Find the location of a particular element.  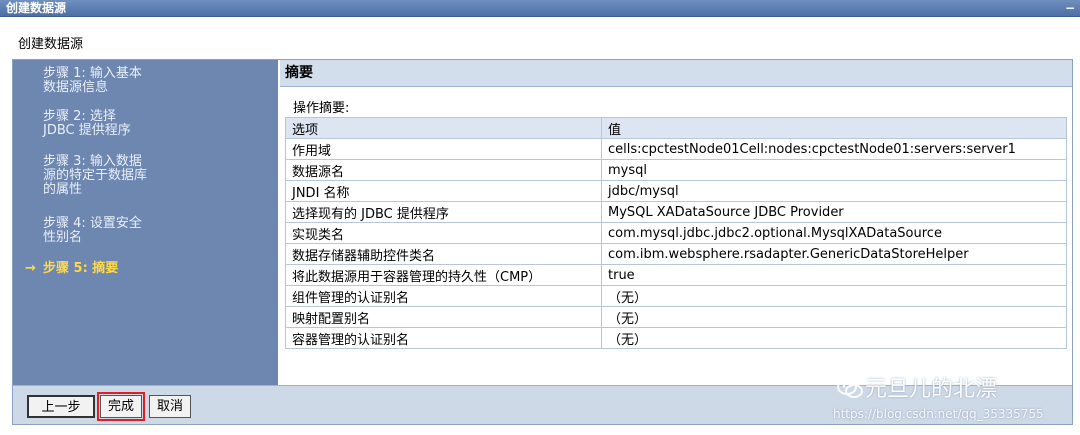

page-title: 创建数据源 is located at coordinates (51, 44).